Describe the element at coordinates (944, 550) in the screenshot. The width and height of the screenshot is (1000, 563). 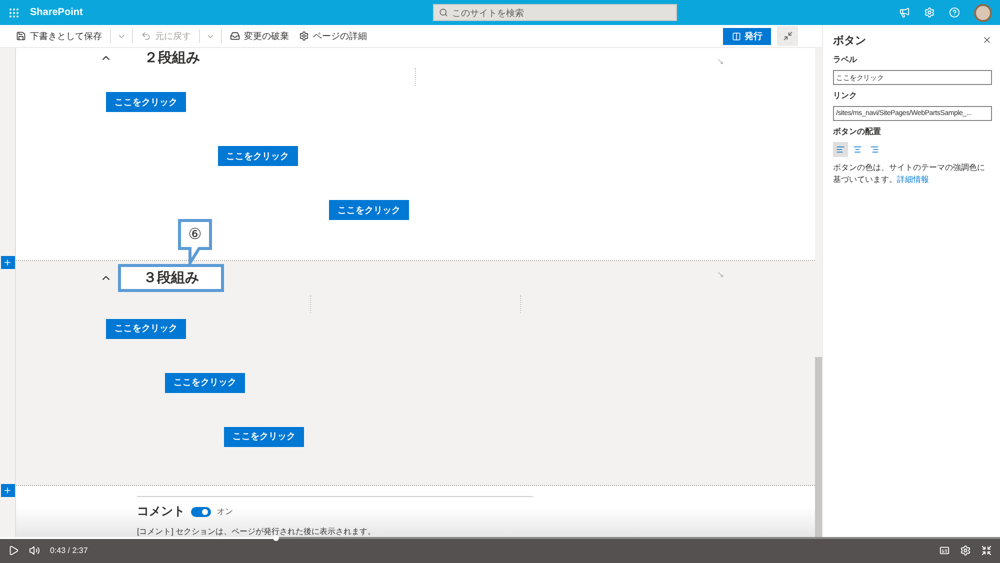
I see `captions-icon` at that location.